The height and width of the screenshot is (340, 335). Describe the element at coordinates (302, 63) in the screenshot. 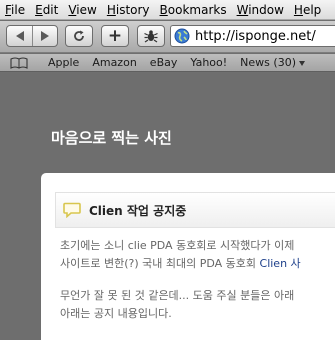

I see `dropdown-arrow-icon` at that location.